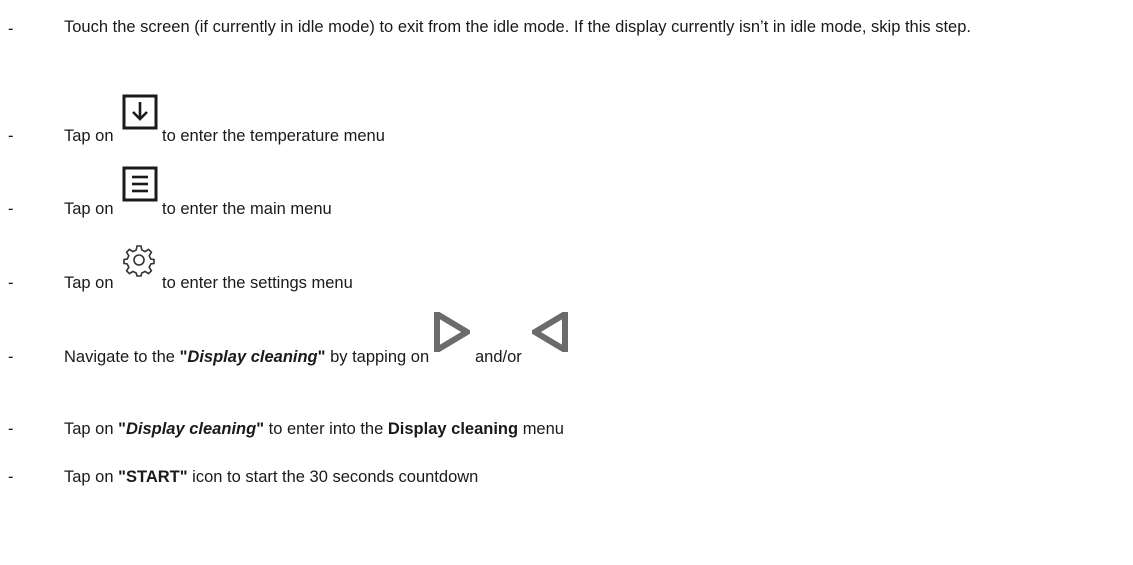 This screenshot has width=1133, height=565. I want to click on step-4-text-after: to enter the settings menu, so click(257, 283).